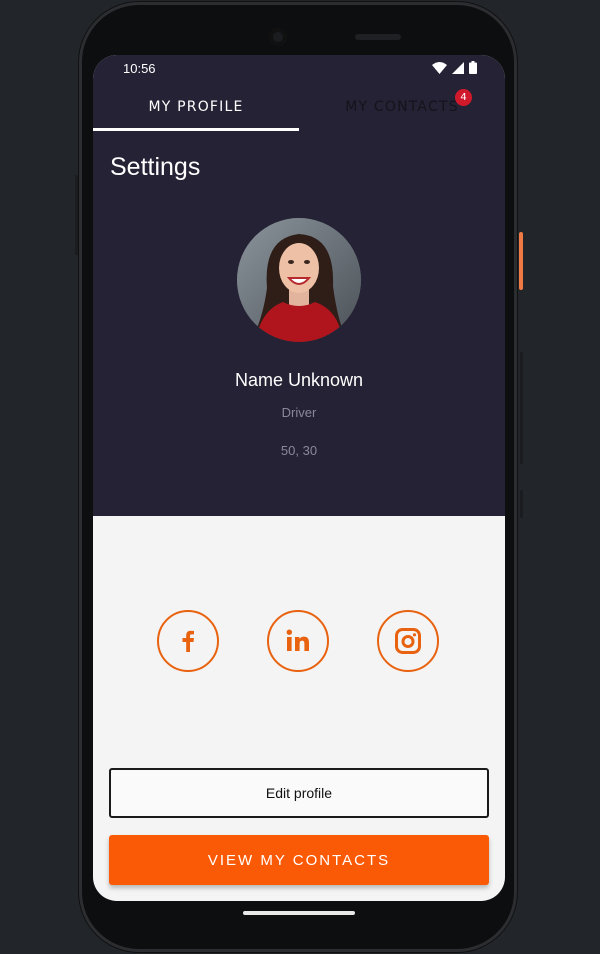 Image resolution: width=600 pixels, height=954 pixels. I want to click on power-button, so click(76, 215).